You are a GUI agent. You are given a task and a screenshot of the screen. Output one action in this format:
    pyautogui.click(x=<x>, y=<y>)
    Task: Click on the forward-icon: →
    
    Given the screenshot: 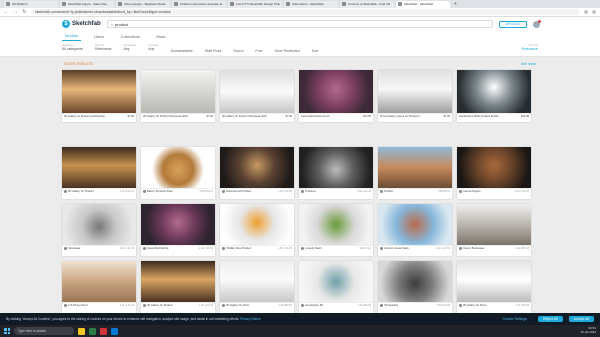 What is the action you would take?
    pyautogui.click(x=15, y=12)
    